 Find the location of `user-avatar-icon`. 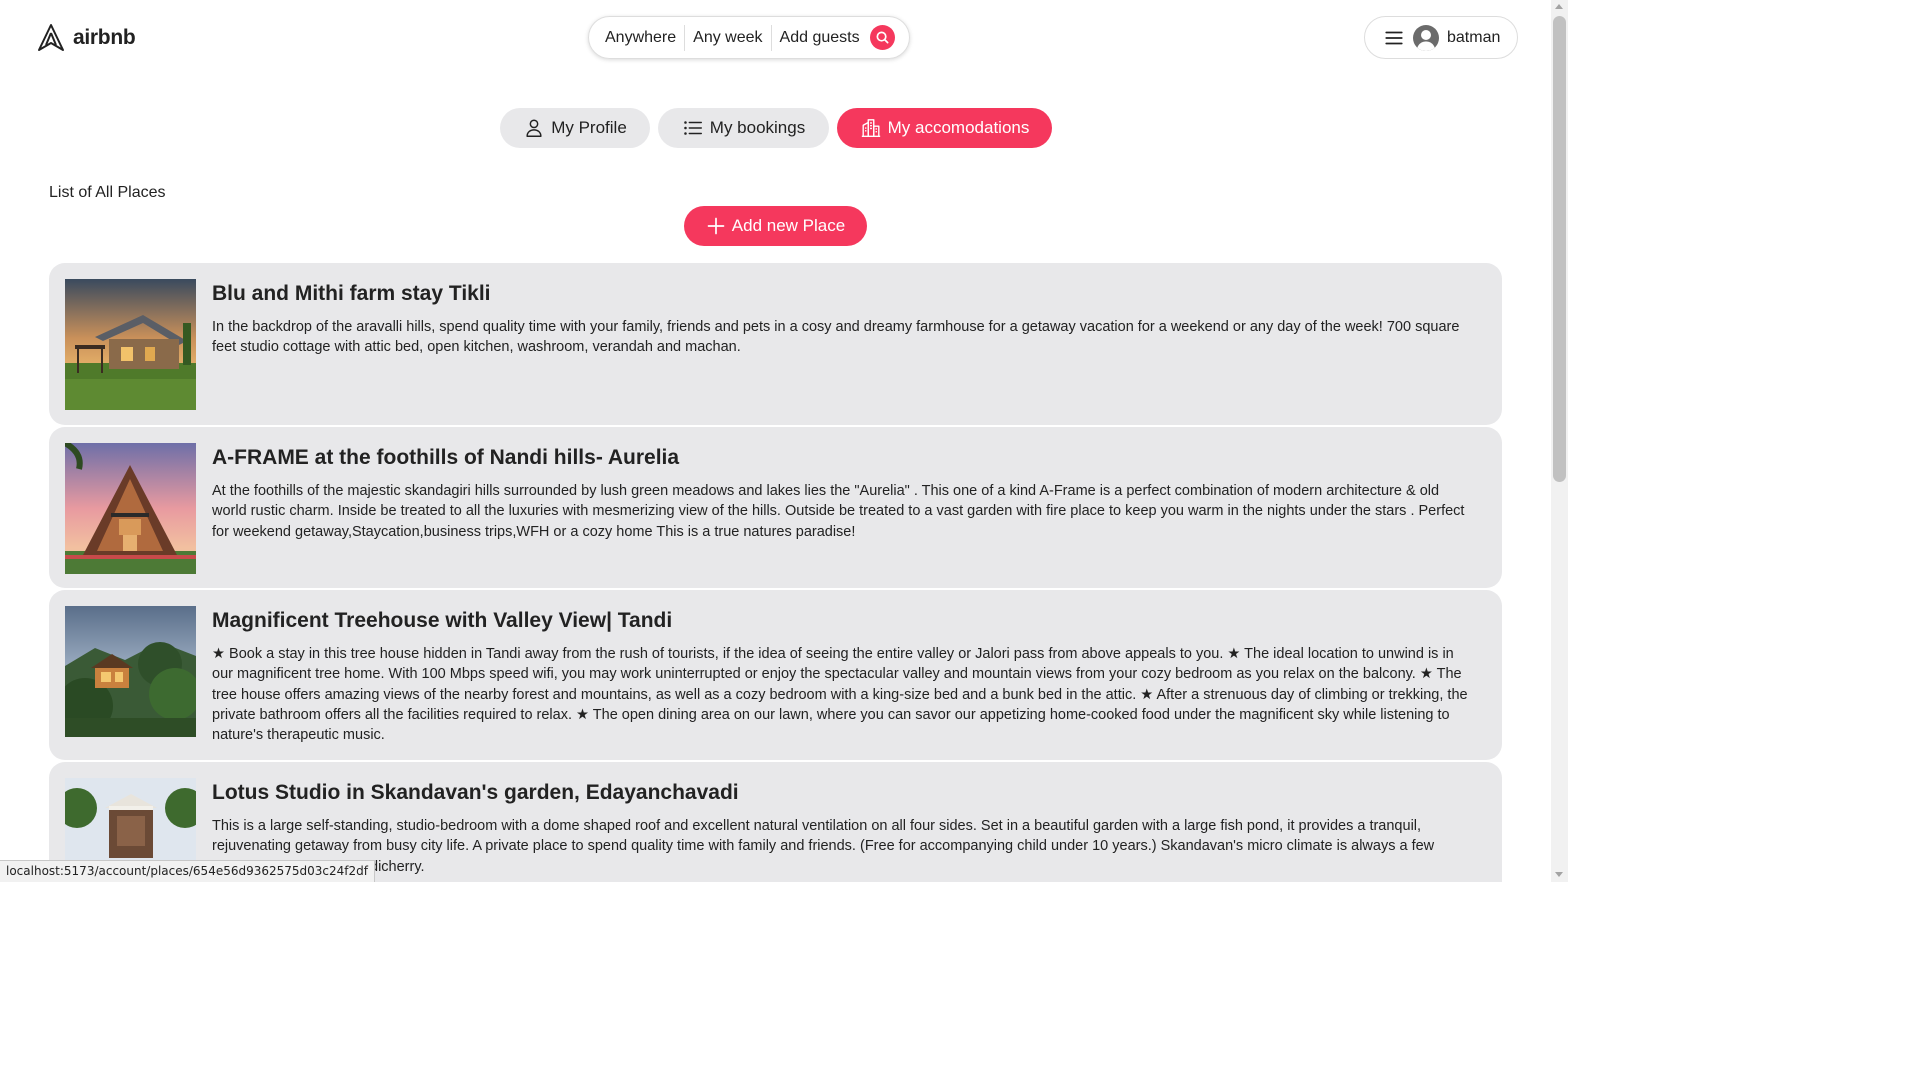

user-avatar-icon is located at coordinates (1426, 40).